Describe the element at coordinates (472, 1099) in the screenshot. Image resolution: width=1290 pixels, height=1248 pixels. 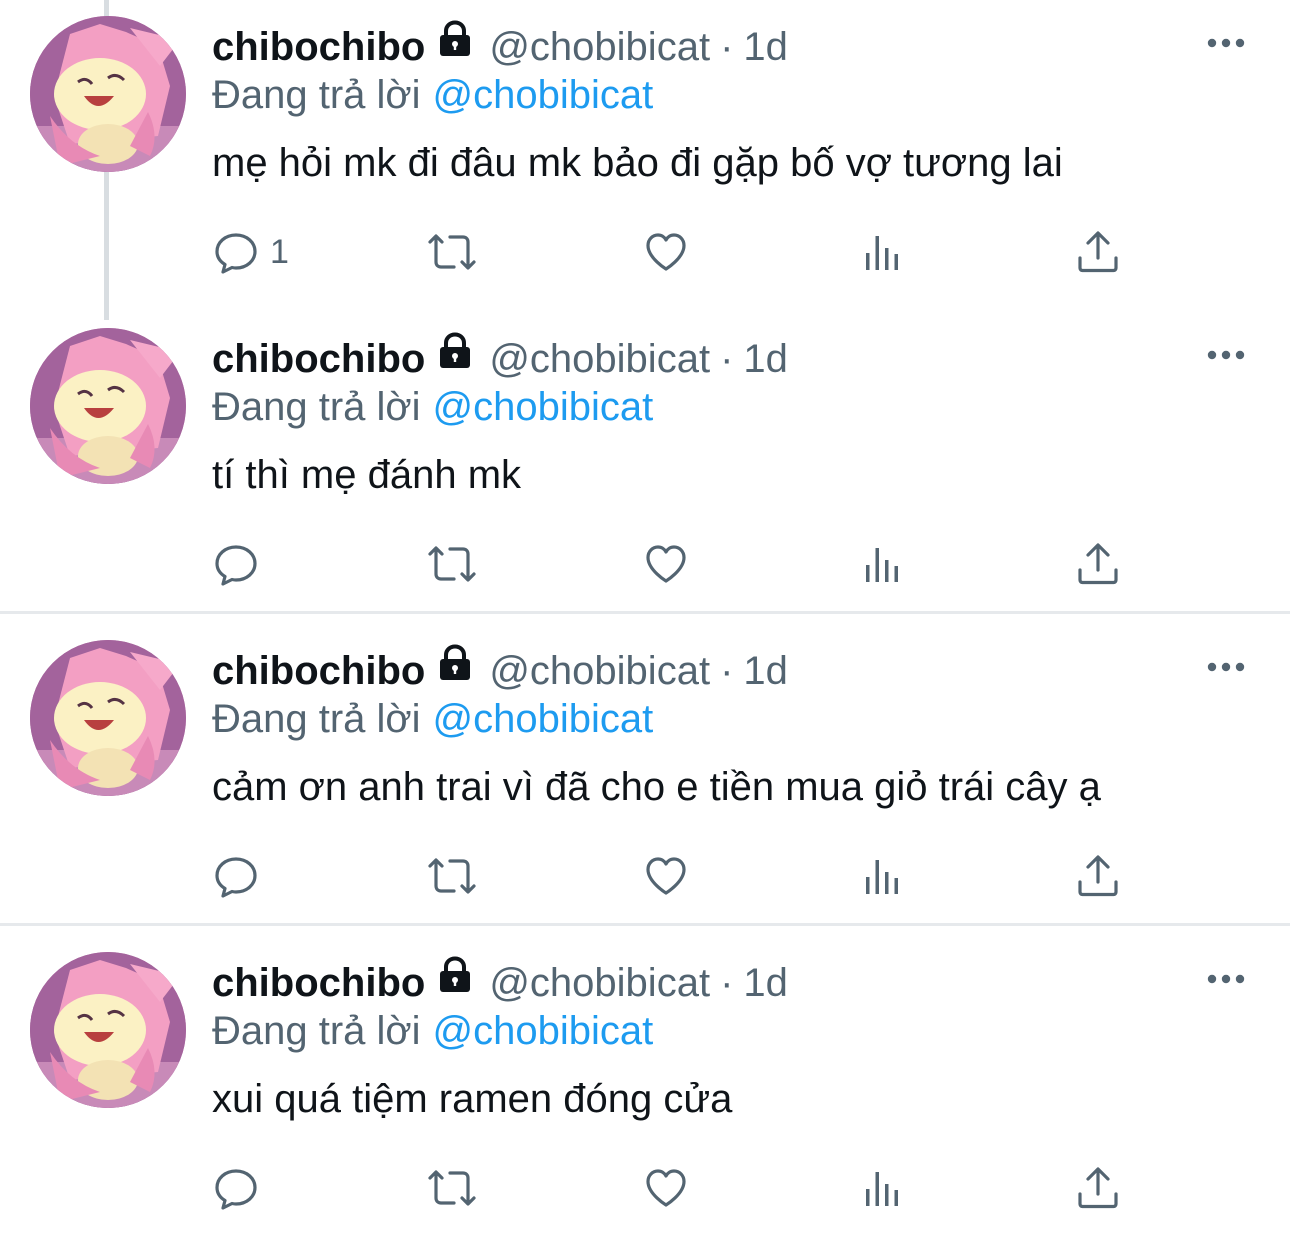
I see `tweet-text: xui quá tiệm ramen đóng cửa` at that location.